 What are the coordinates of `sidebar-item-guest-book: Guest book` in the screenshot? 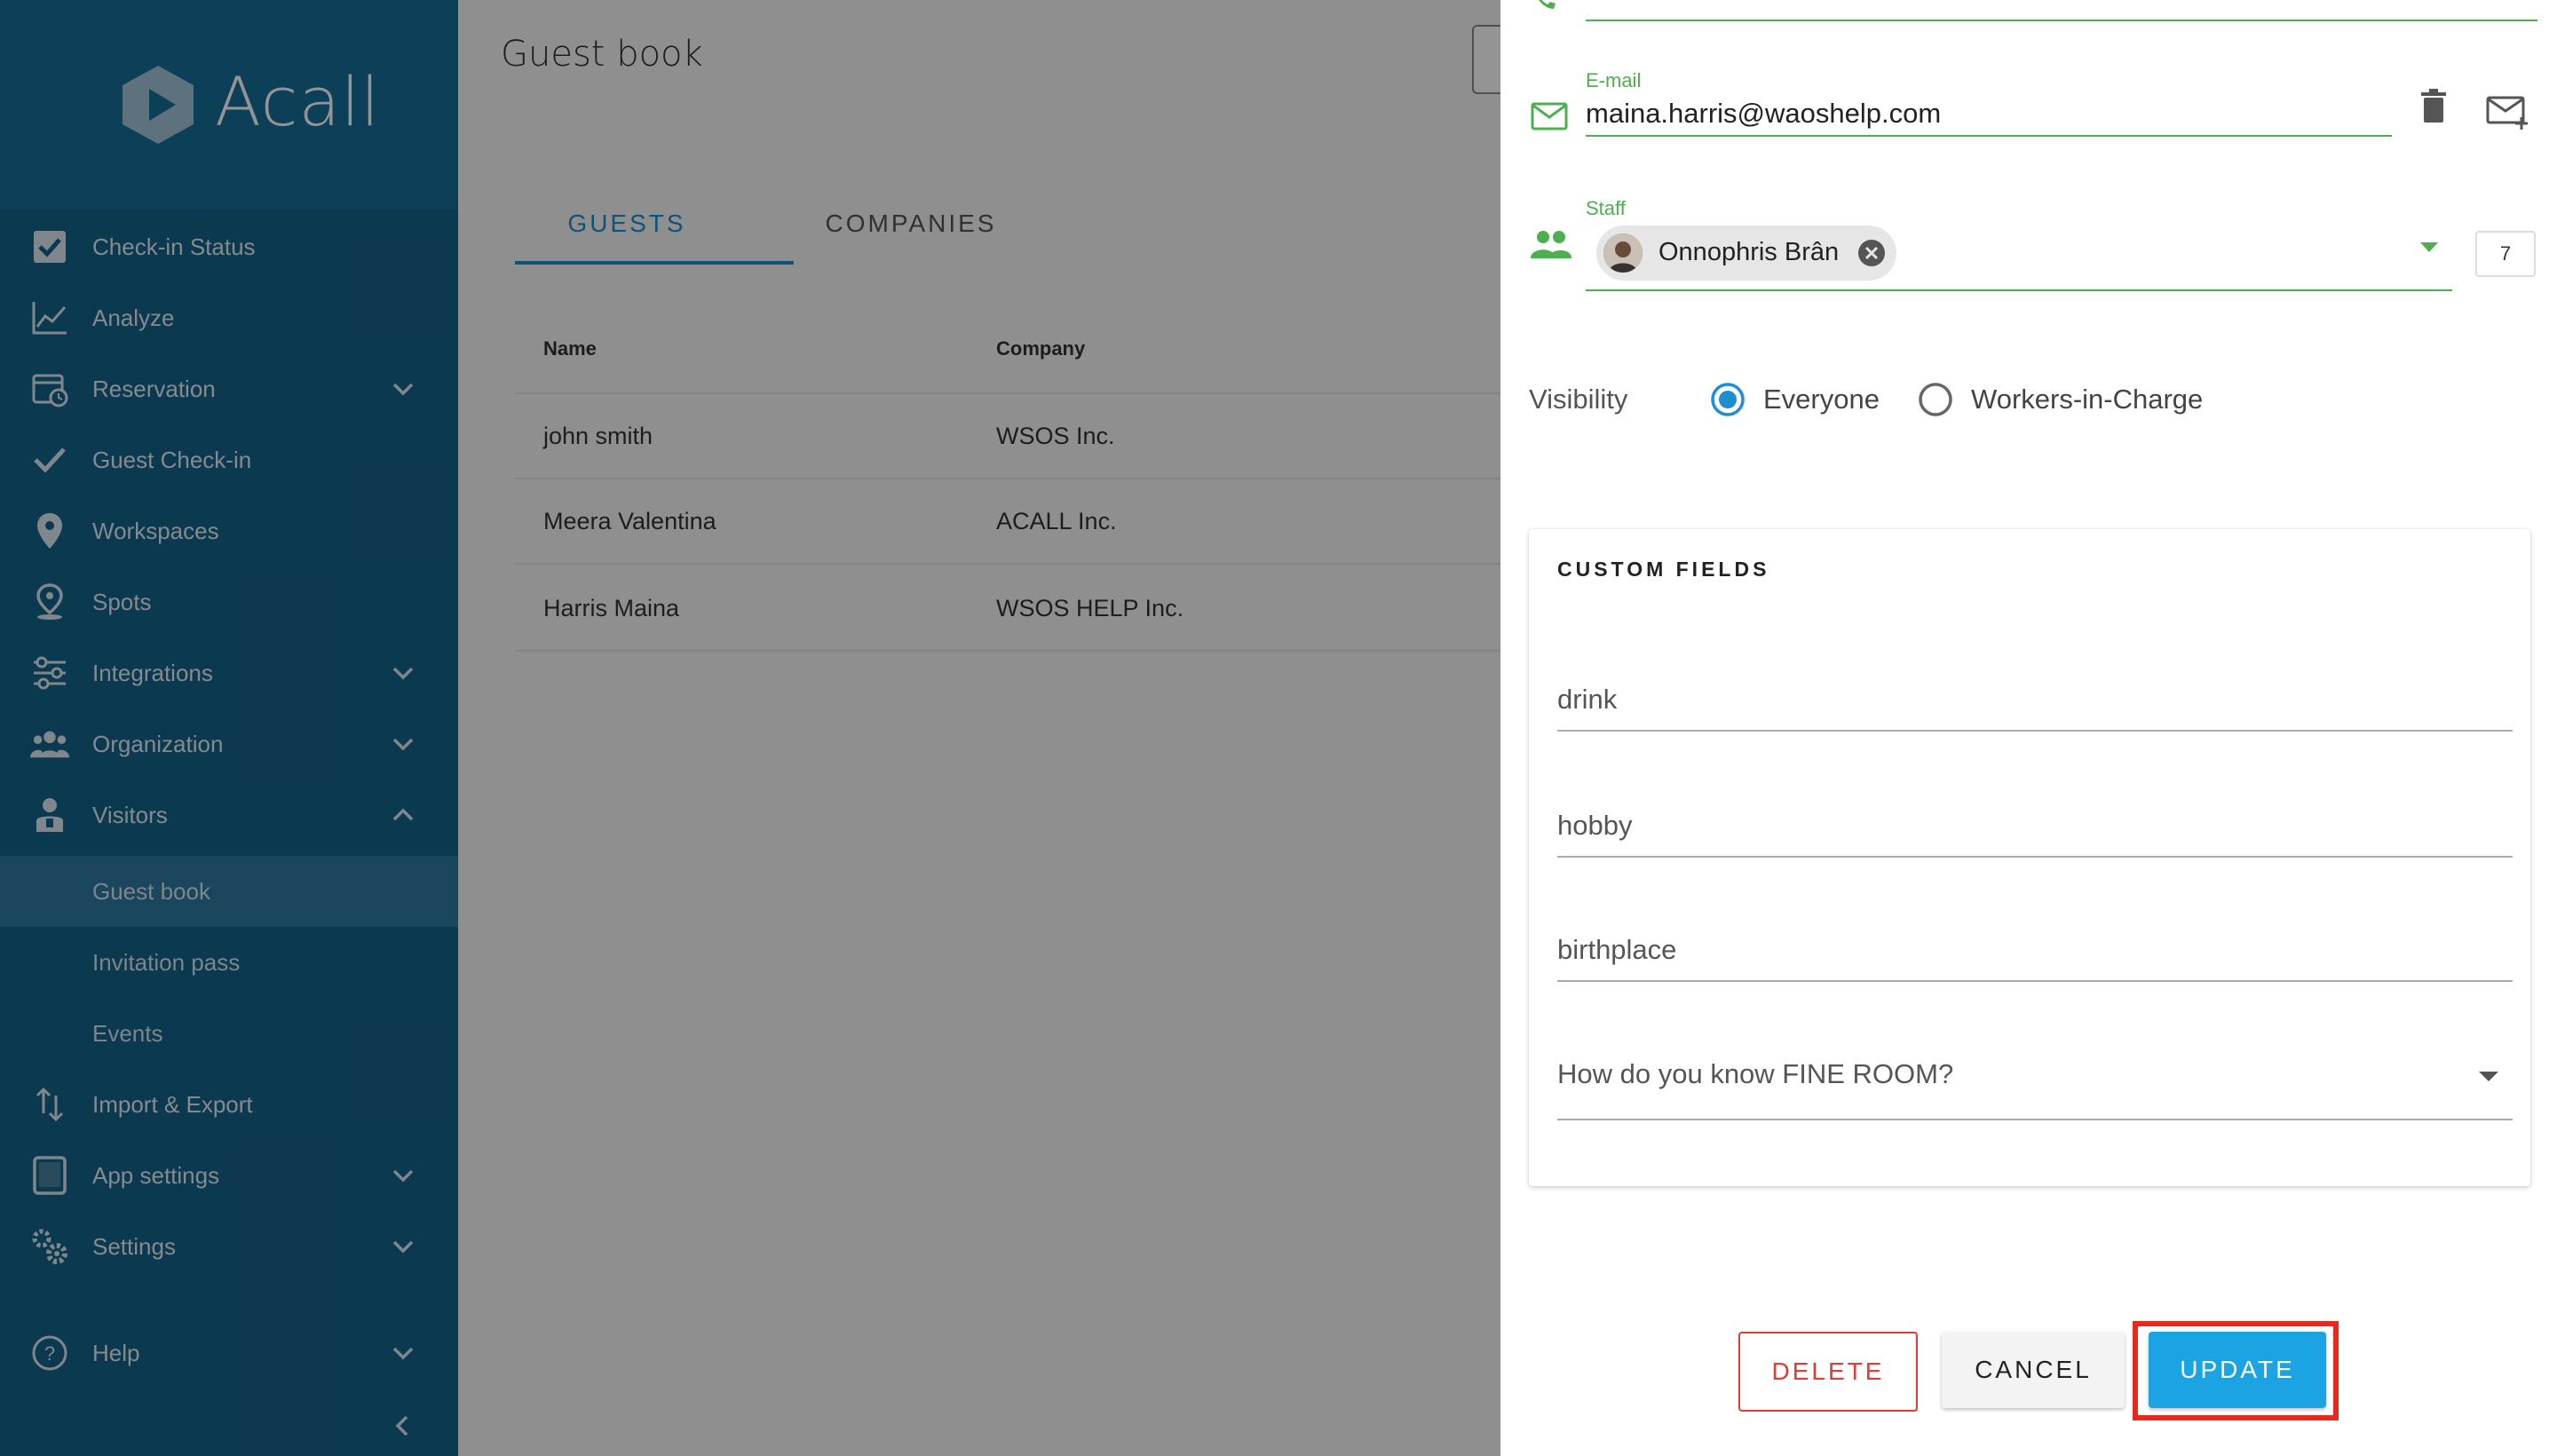 It's located at (229, 891).